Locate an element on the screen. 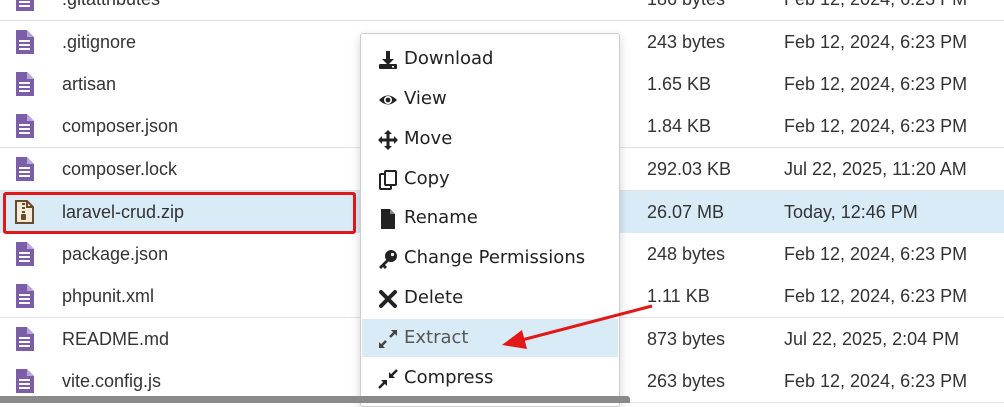 This screenshot has width=1004, height=407. menu-item-delete: Delete is located at coordinates (490, 298).